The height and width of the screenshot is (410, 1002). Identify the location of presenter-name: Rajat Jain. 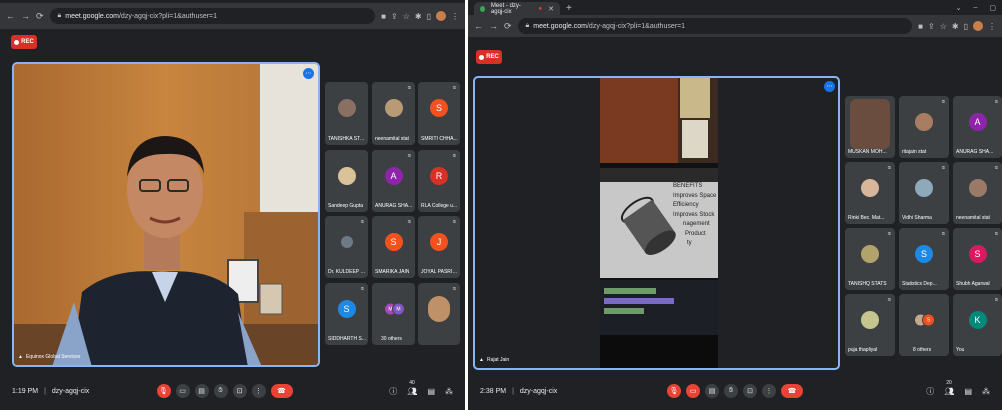
(498, 360).